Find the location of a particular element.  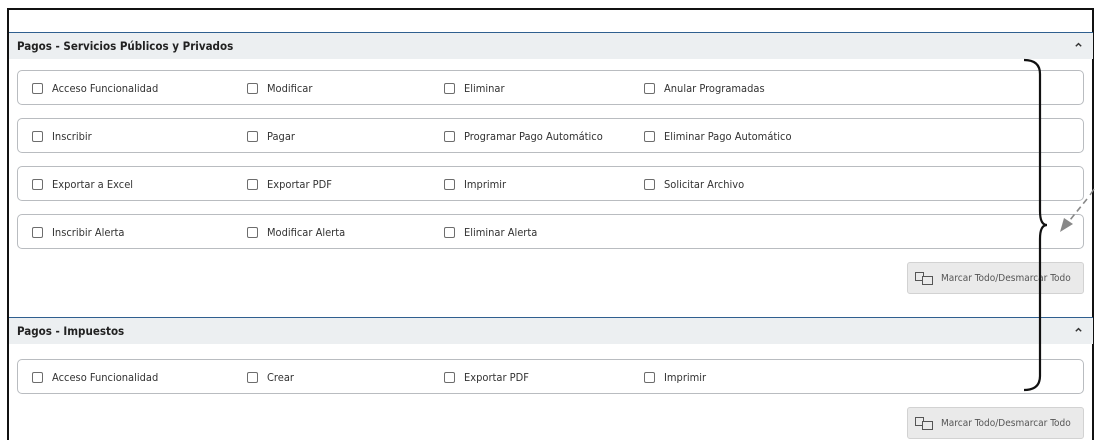

checkbox-item: Eliminar Alerta is located at coordinates (490, 232).